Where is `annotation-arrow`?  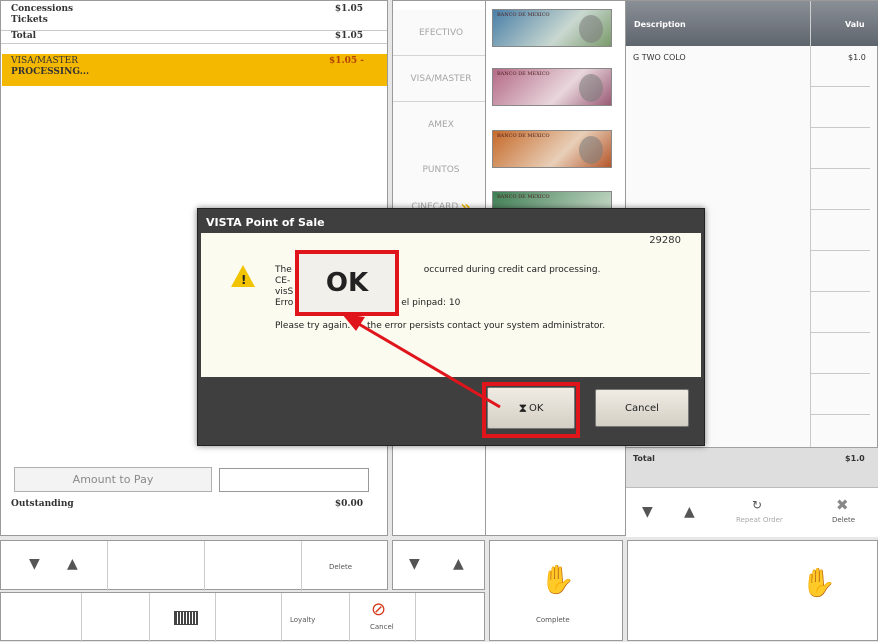 annotation-arrow is located at coordinates (421, 361).